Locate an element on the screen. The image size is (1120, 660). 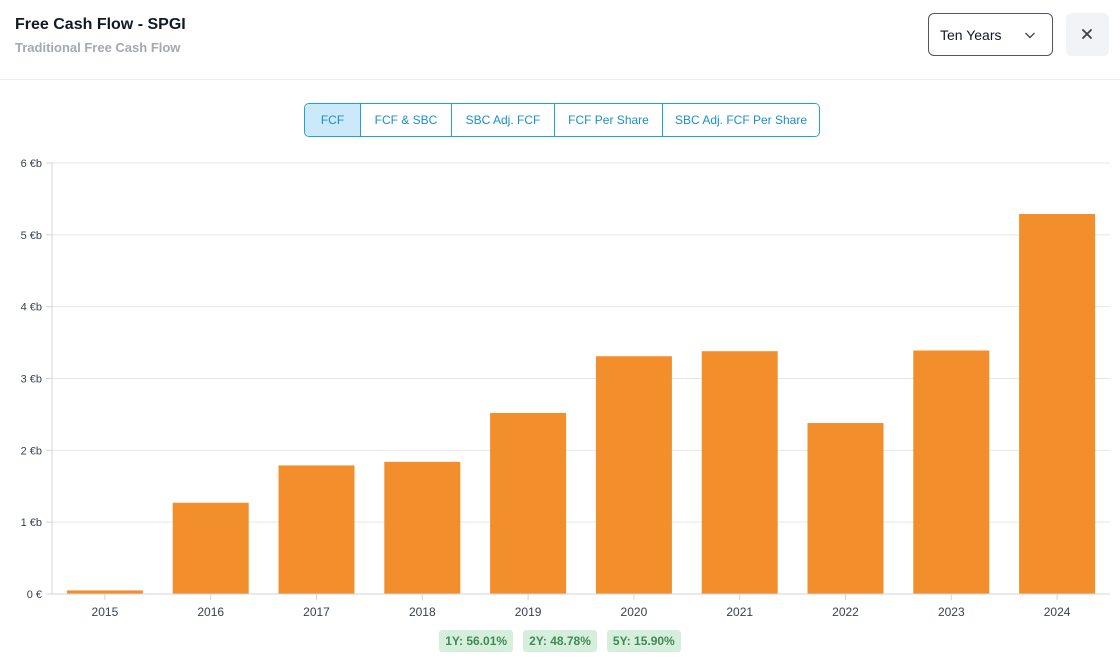
x-tick-label: 2017 is located at coordinates (316, 612).